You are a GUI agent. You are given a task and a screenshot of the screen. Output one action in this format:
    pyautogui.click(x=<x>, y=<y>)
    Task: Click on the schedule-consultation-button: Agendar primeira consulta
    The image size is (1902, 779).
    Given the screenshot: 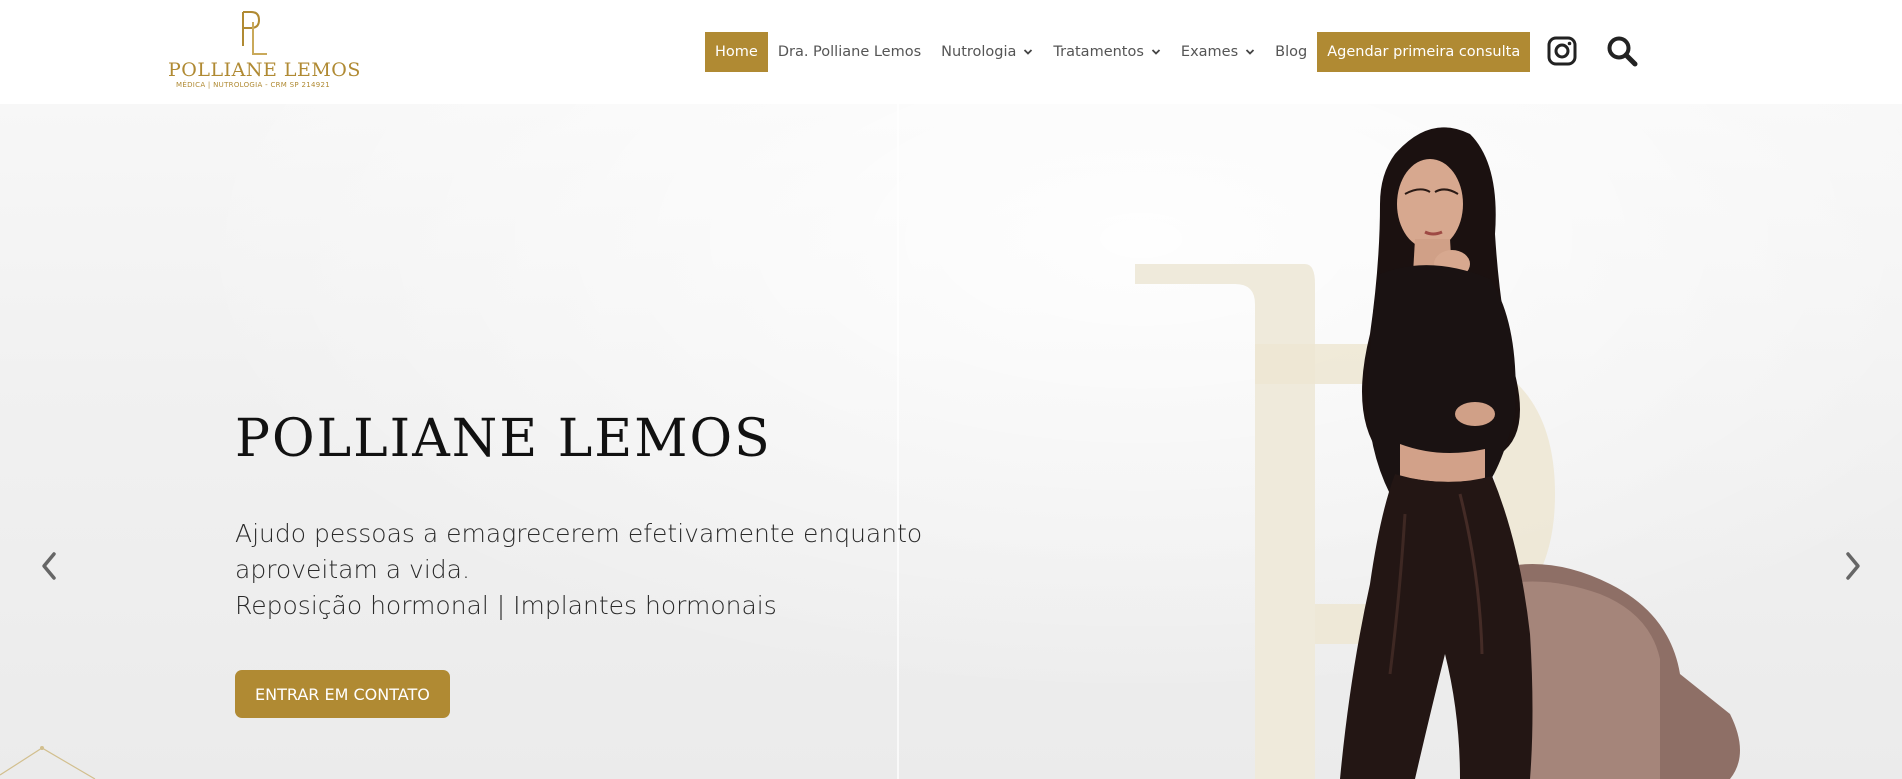 What is the action you would take?
    pyautogui.click(x=1424, y=52)
    